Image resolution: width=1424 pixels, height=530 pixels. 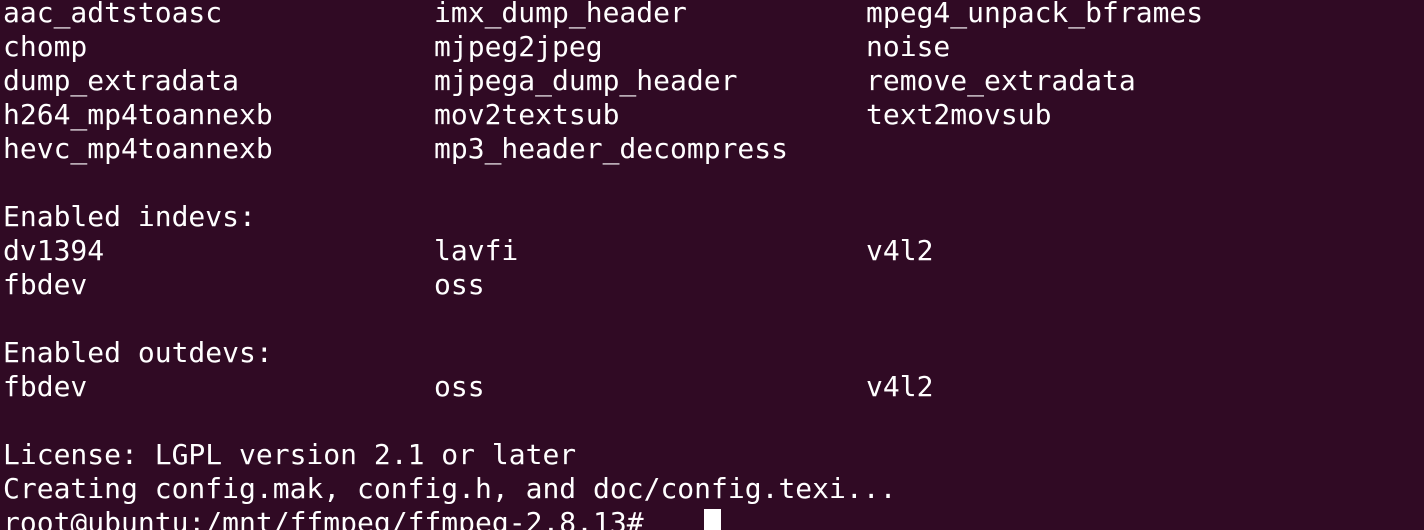 I want to click on indev-item: v4l2, so click(x=900, y=250).